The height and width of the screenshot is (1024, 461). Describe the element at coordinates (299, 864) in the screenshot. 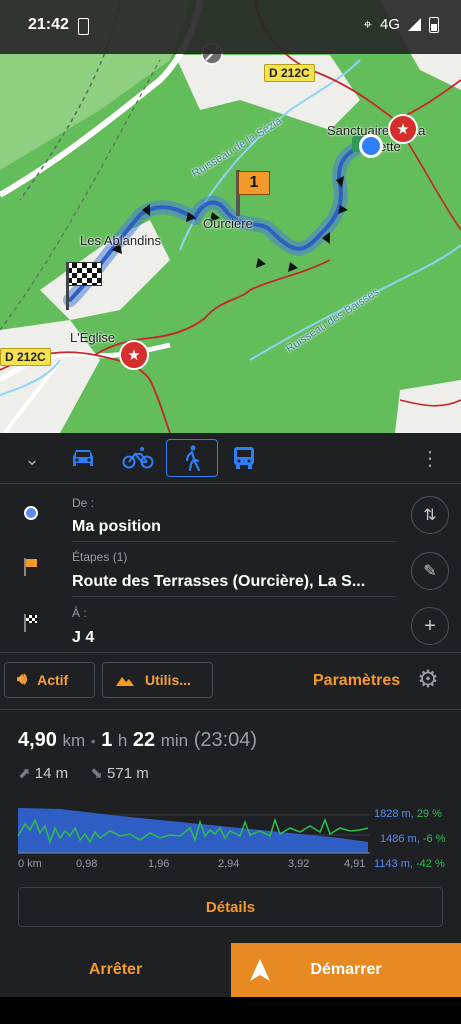

I see `axis-tick-label: 3,92` at that location.